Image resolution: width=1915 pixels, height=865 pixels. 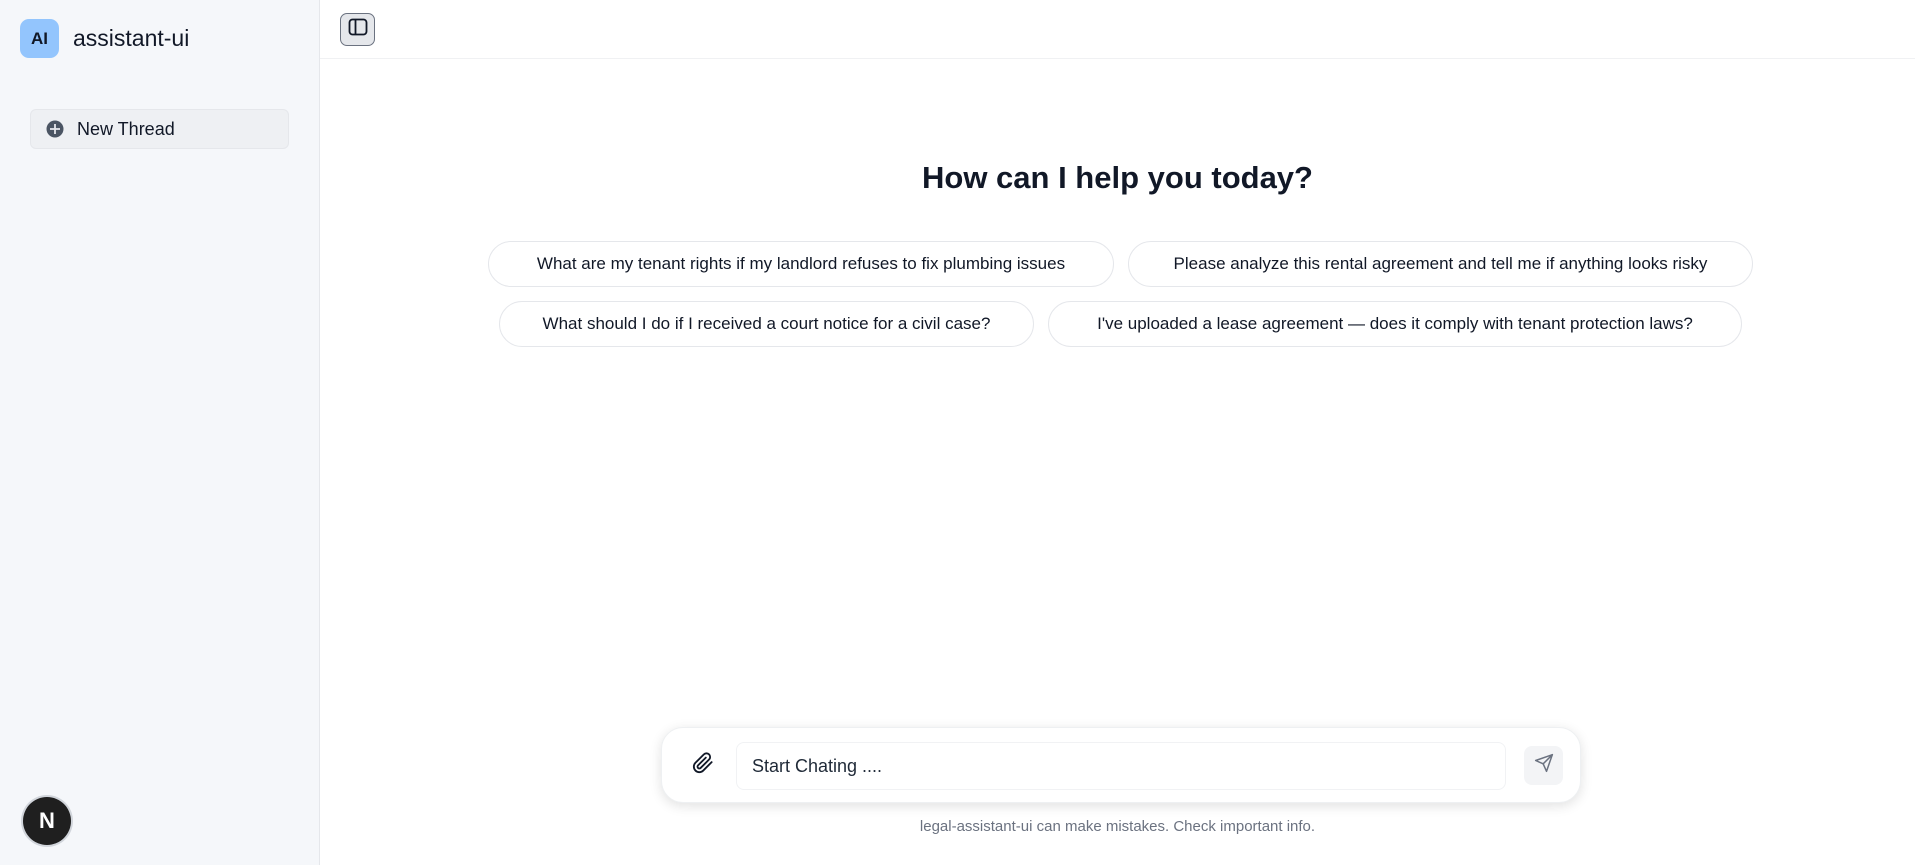 I want to click on paperclip-icon, so click(x=703, y=765).